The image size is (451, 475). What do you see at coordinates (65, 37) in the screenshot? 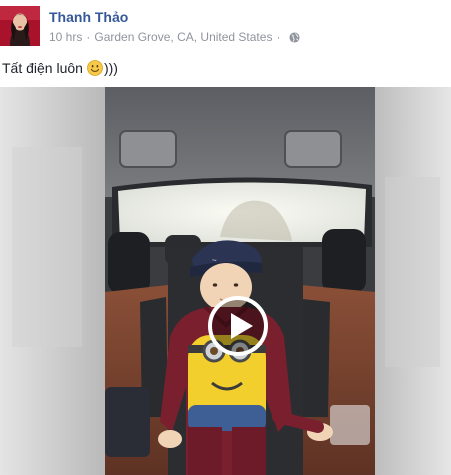
I see `post-timestamp: 10 hrs` at bounding box center [65, 37].